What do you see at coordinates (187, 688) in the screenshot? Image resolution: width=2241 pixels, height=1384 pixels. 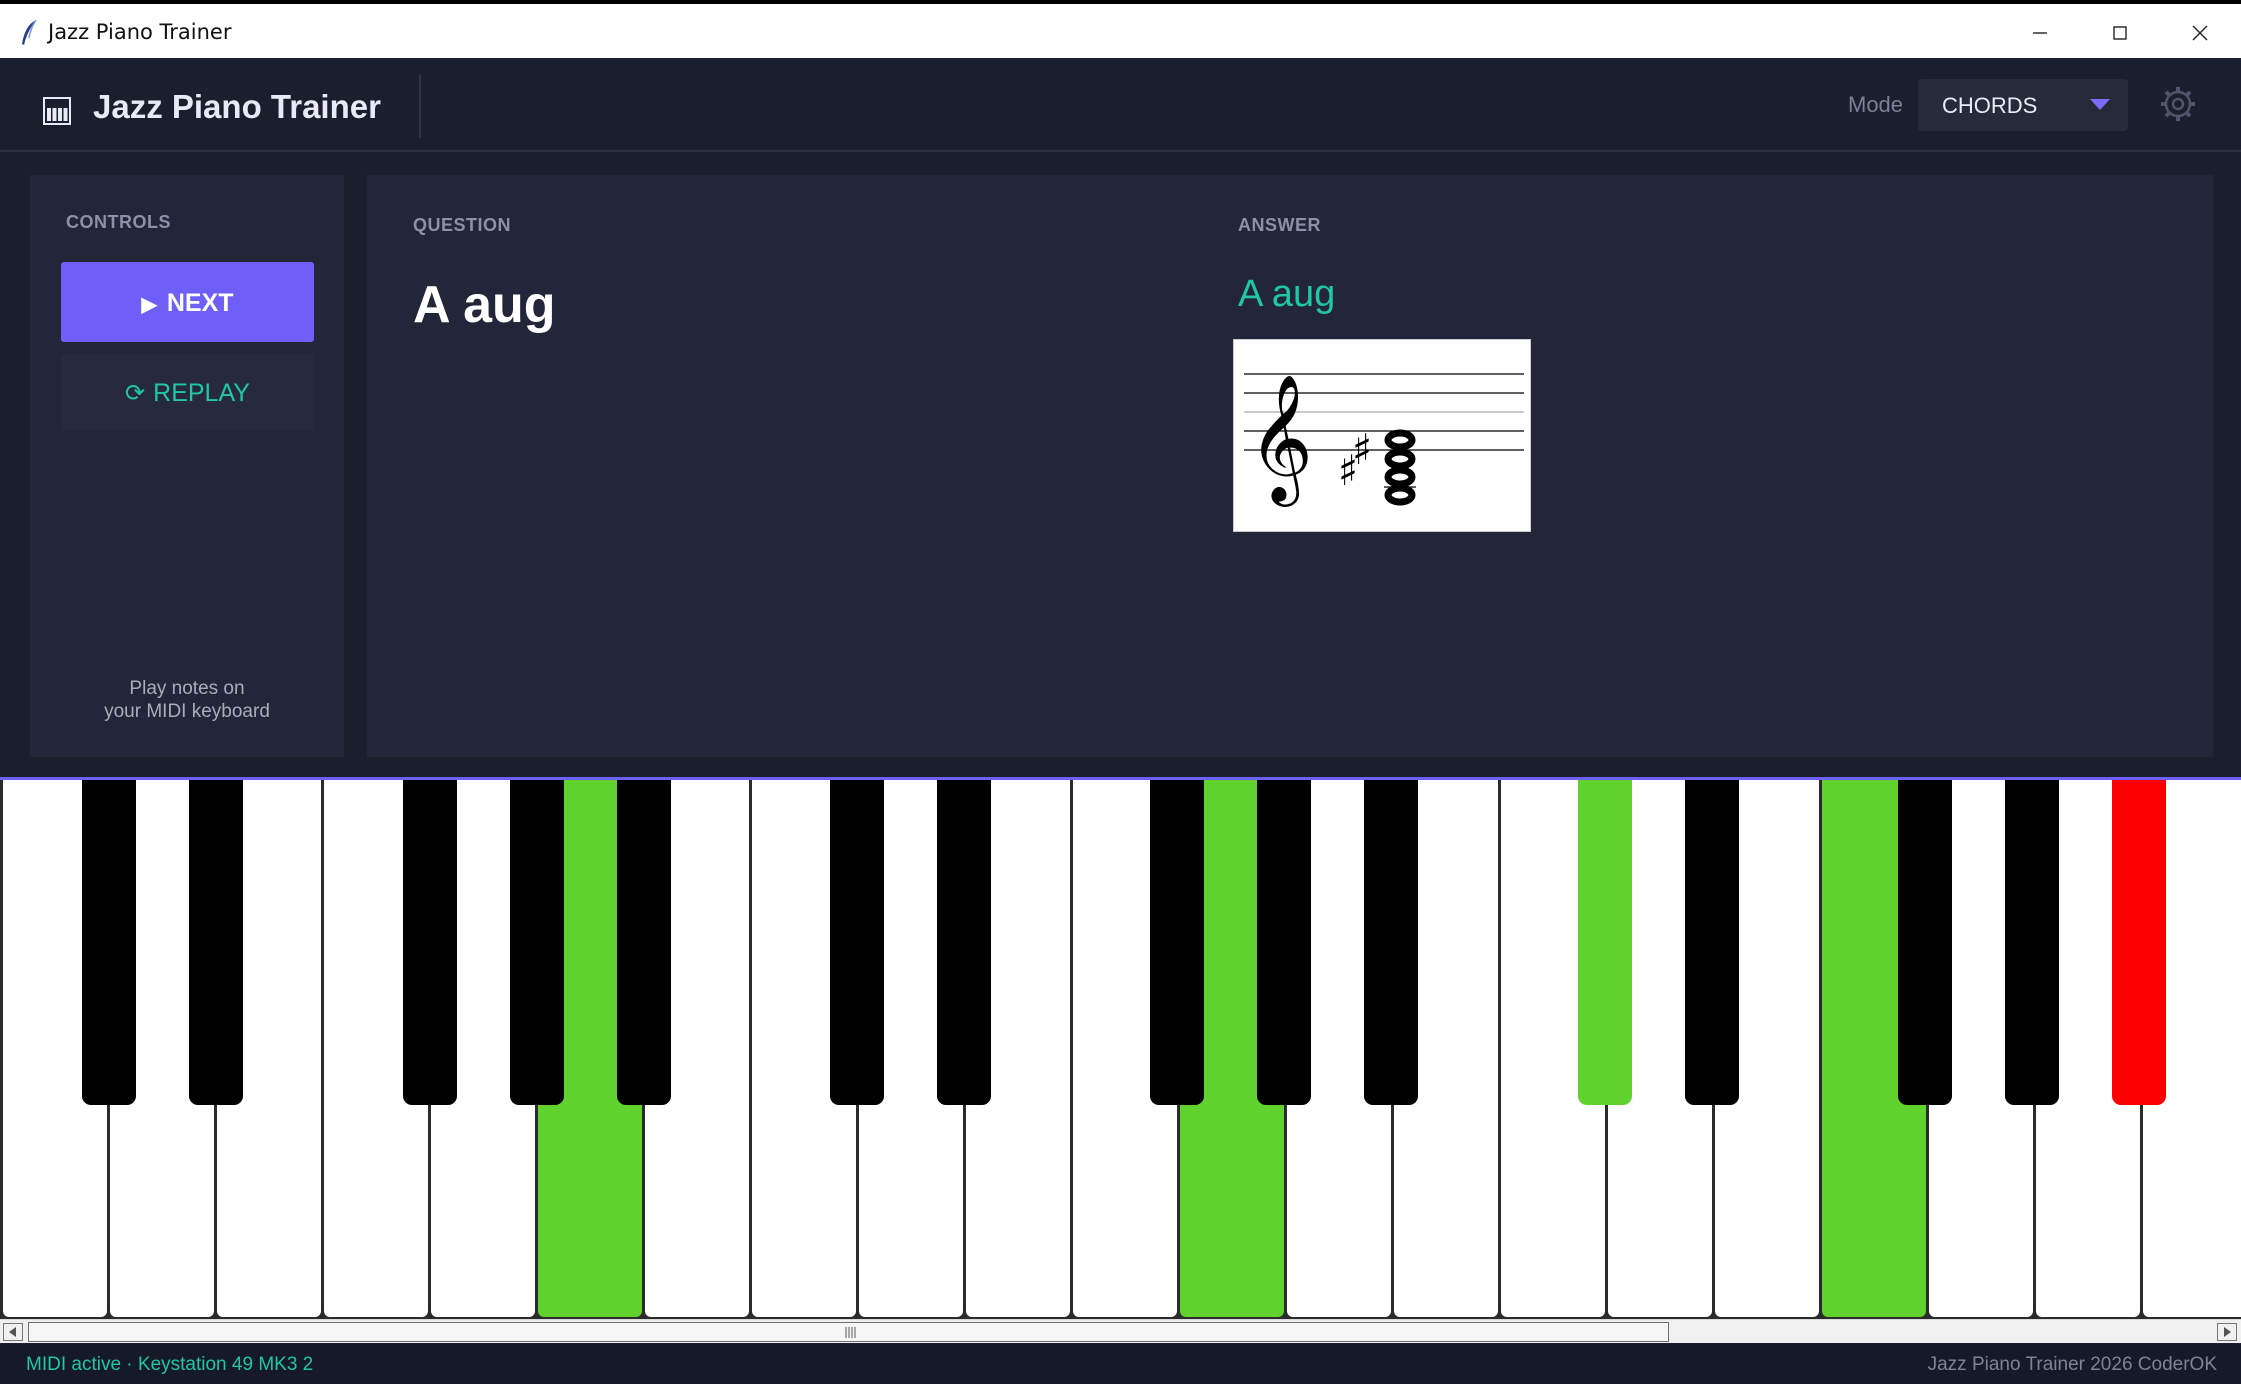 I see `hint-line-1: Play notes on` at bounding box center [187, 688].